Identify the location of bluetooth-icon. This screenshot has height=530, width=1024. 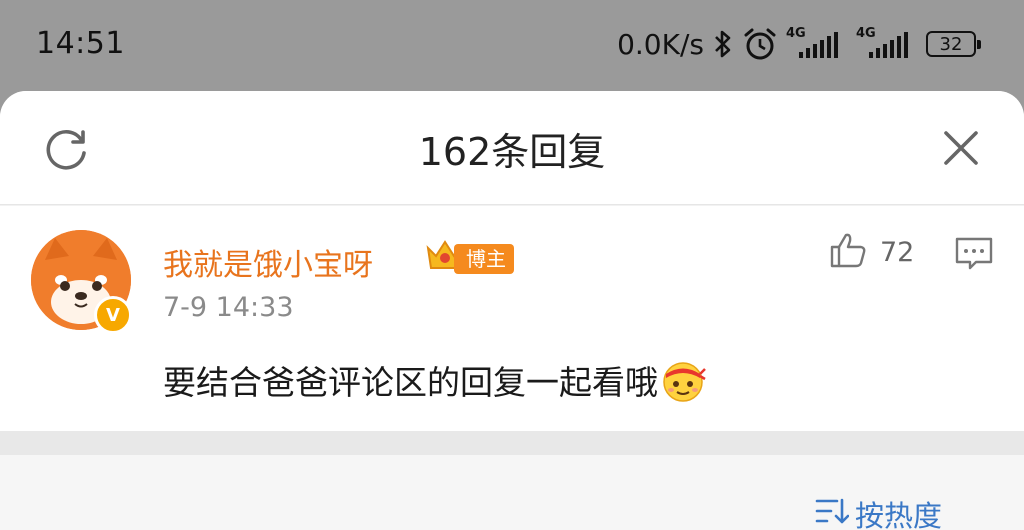
(723, 44).